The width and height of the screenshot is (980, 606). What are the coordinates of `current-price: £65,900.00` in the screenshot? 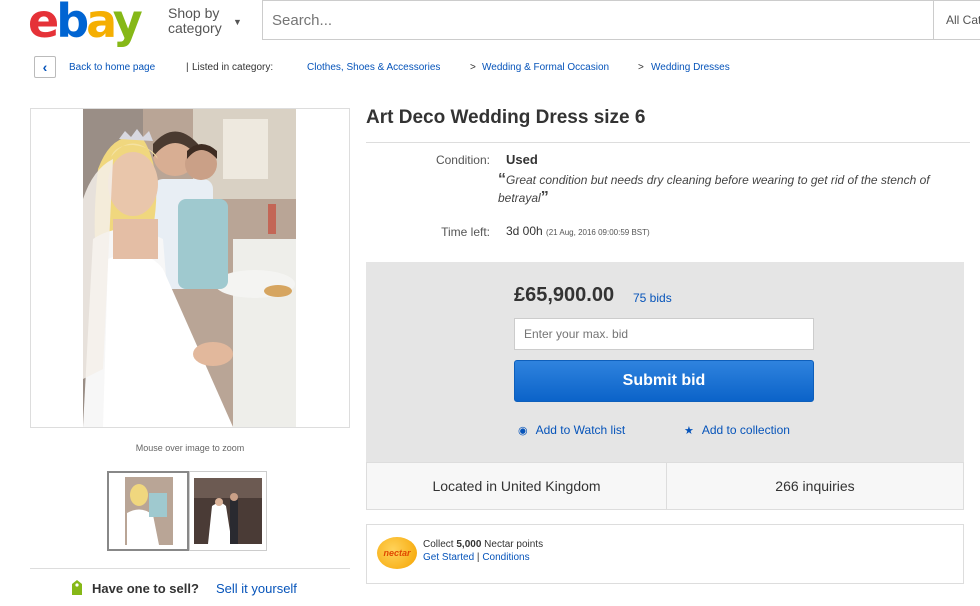 It's located at (564, 295).